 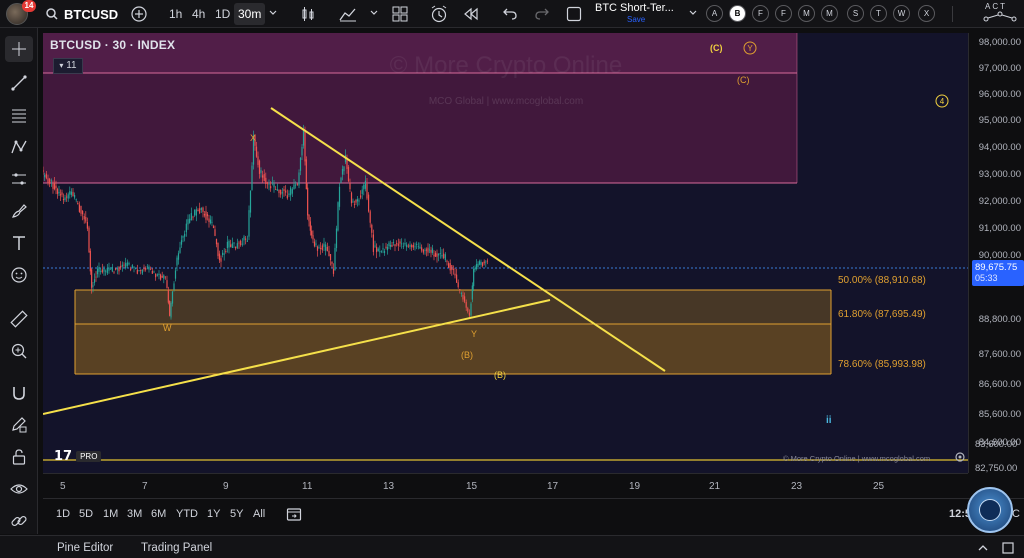 I want to click on indicator-count: 11, so click(x=71, y=65).